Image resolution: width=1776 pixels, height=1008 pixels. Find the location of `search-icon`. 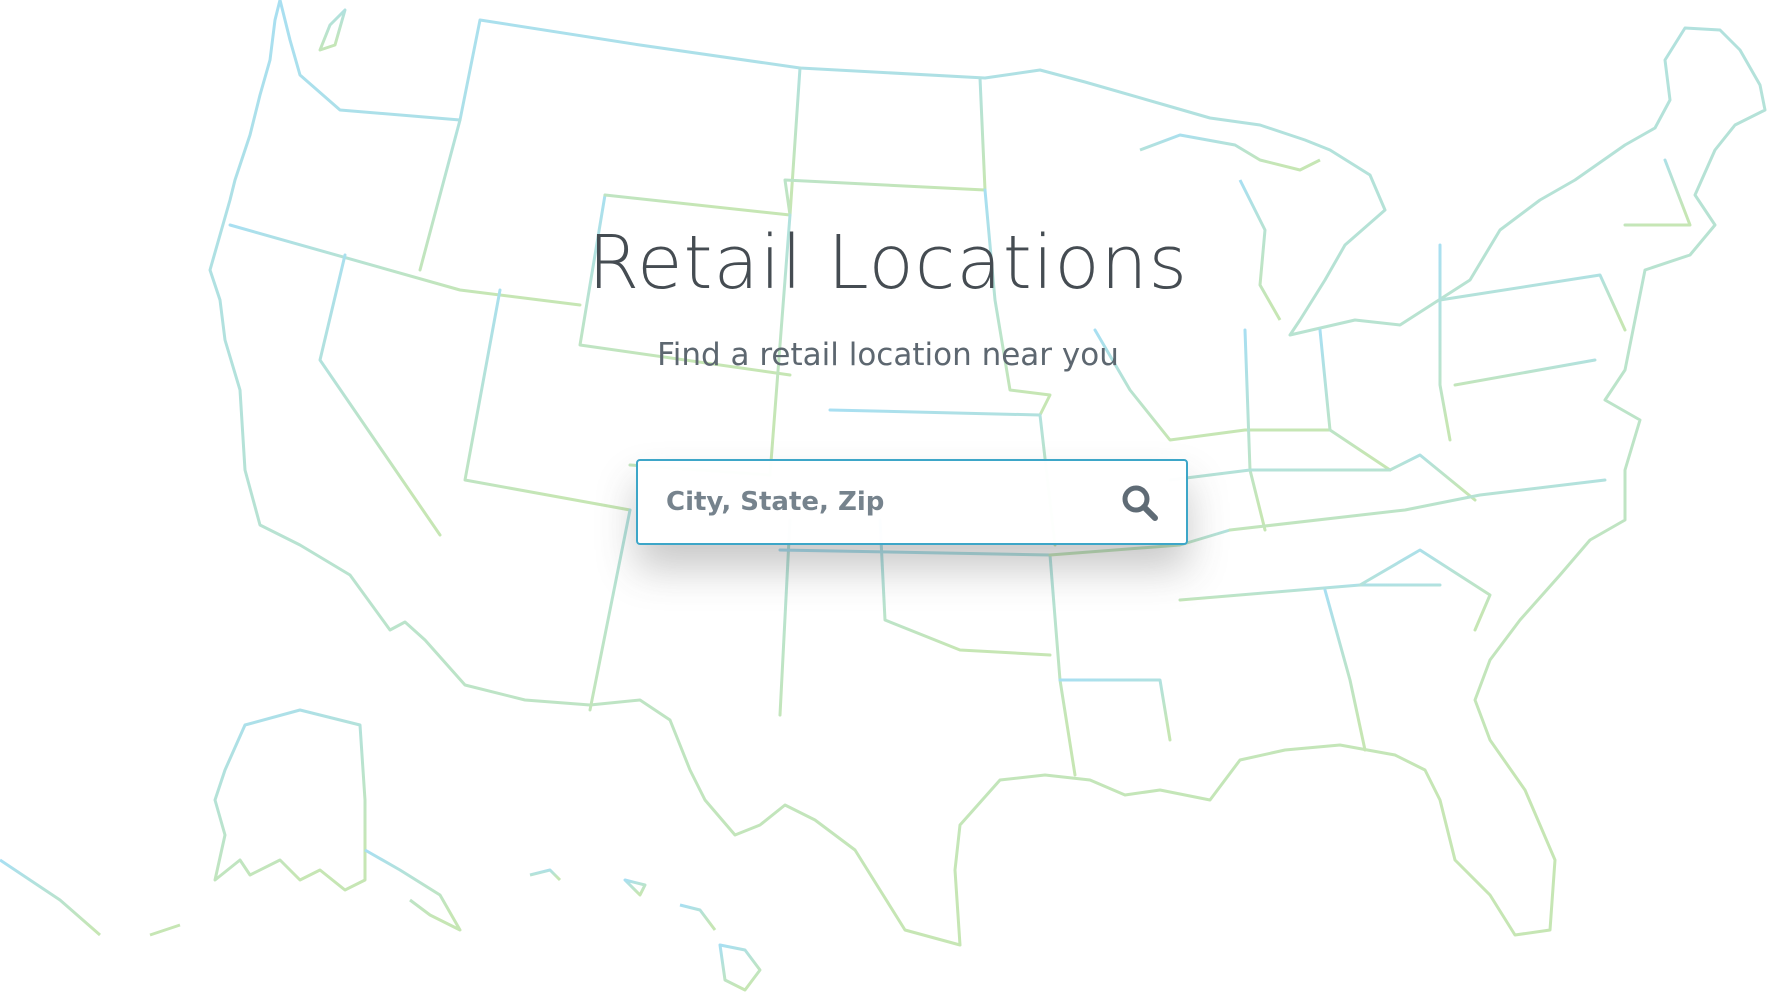

search-icon is located at coordinates (1140, 503).